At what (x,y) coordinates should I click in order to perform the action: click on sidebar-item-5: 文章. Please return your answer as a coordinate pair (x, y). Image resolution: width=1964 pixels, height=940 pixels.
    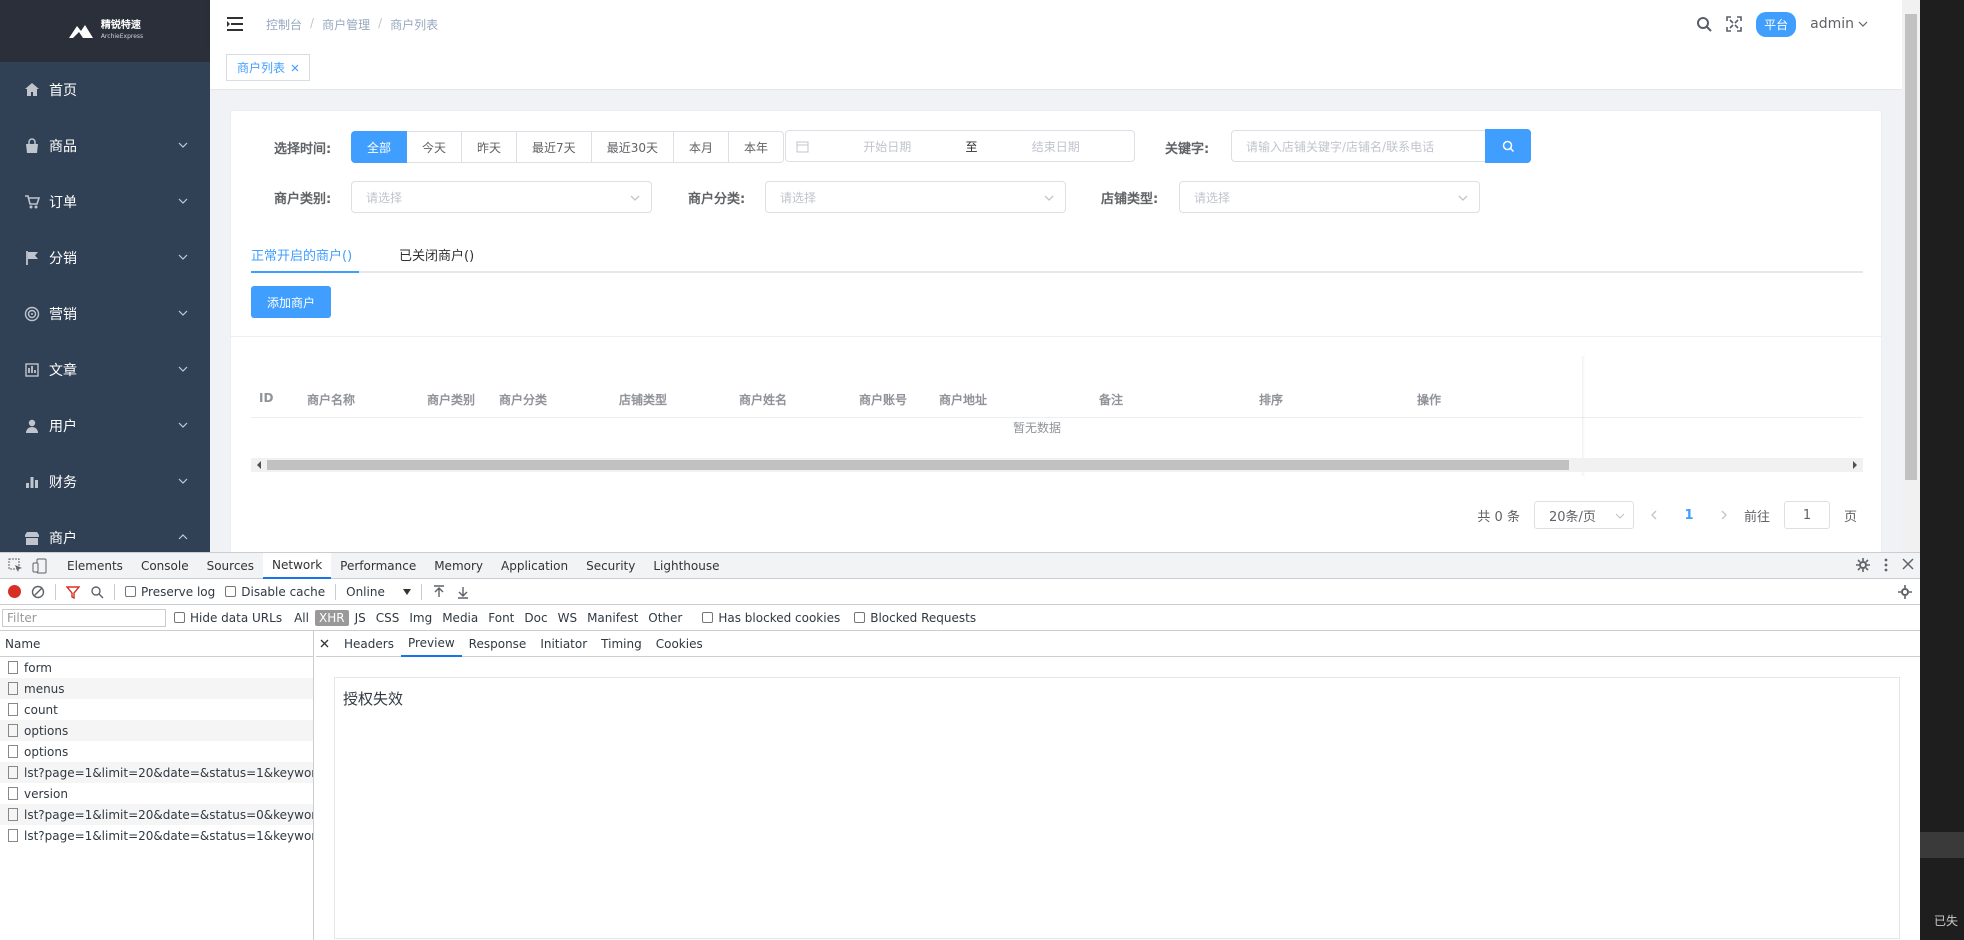
    Looking at the image, I should click on (105, 370).